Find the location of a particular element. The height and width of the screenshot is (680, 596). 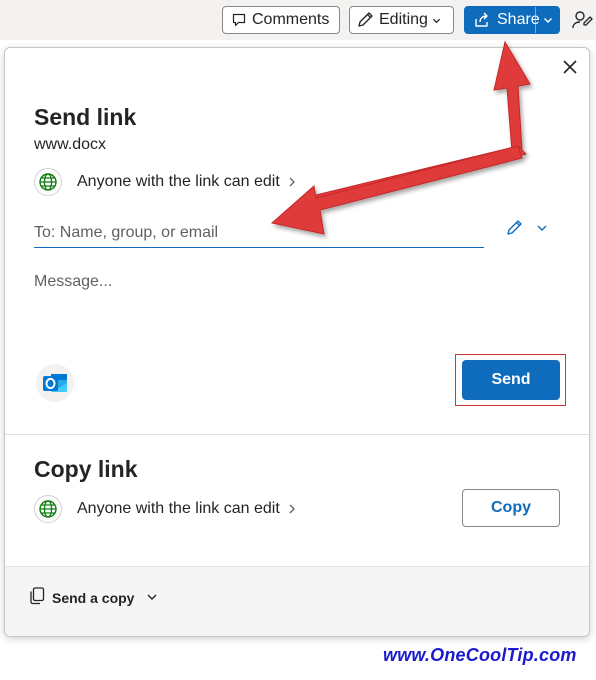

send-button: Send is located at coordinates (511, 380).